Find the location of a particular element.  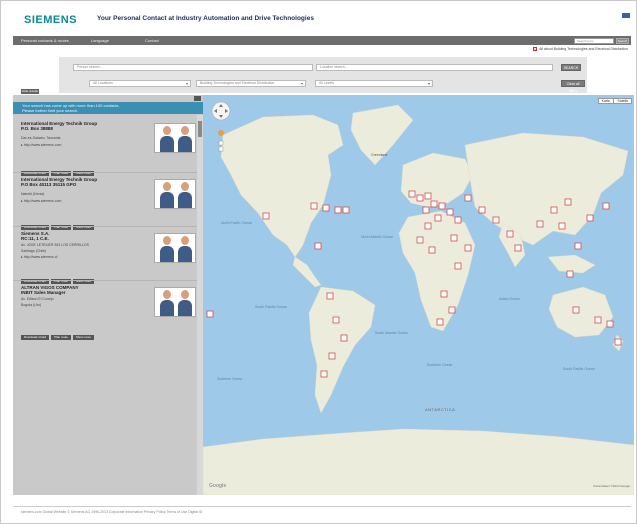

download-vcard-button: Download vCard is located at coordinates (35, 337).